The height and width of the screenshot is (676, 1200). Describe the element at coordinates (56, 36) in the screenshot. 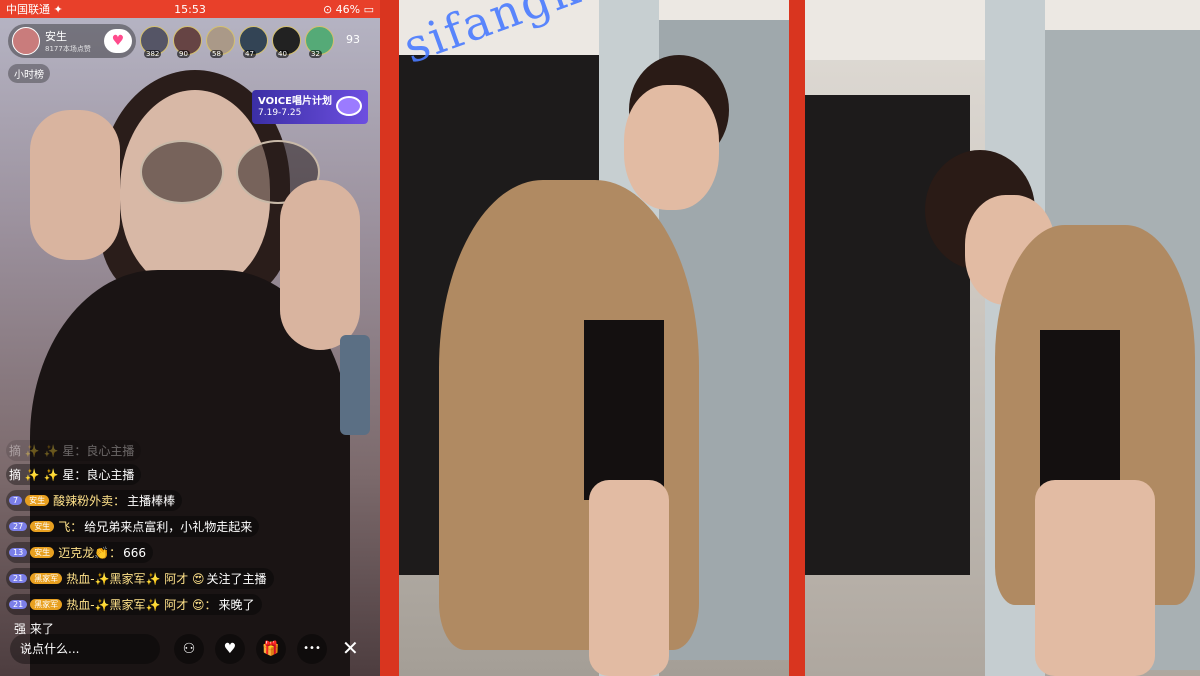

I see `host-name: 安生` at that location.